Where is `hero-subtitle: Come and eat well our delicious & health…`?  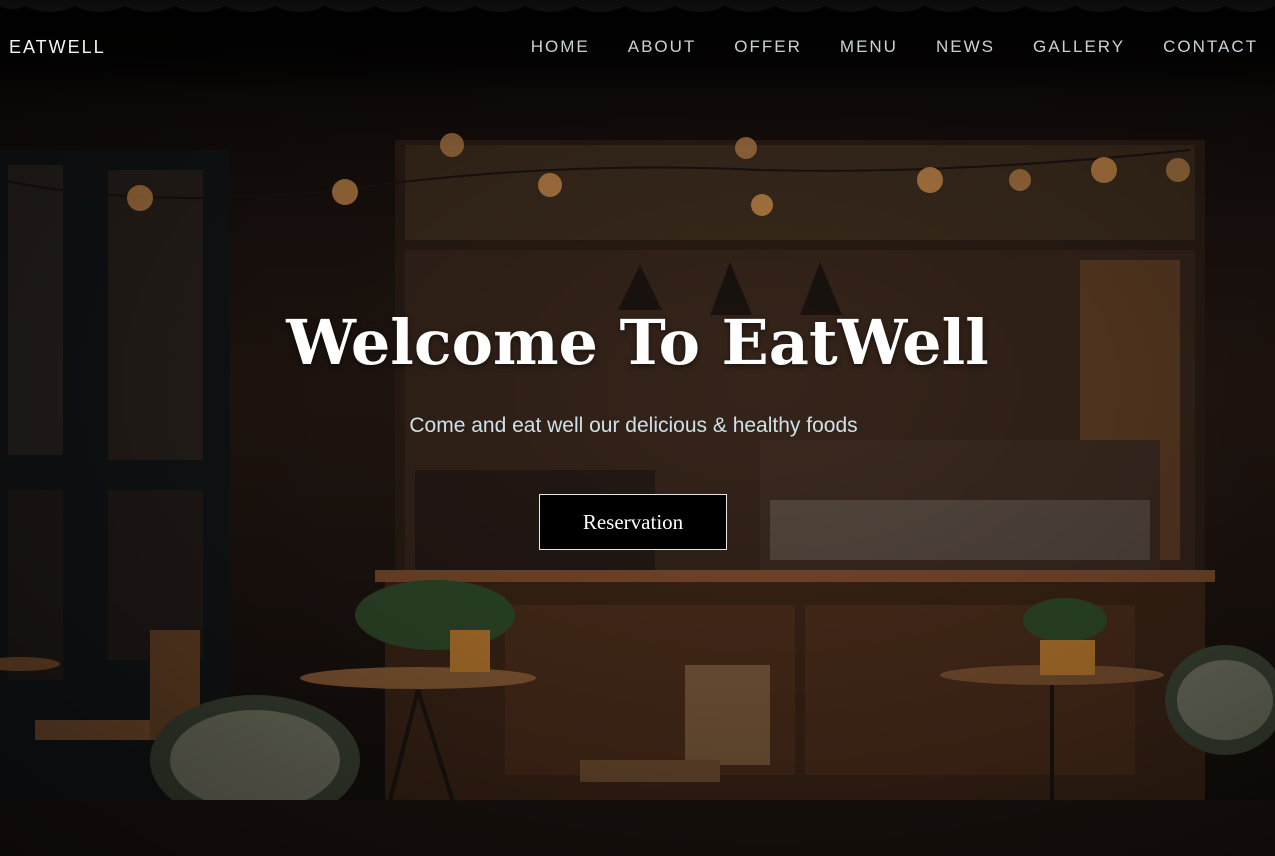 hero-subtitle: Come and eat well our delicious & health… is located at coordinates (633, 425).